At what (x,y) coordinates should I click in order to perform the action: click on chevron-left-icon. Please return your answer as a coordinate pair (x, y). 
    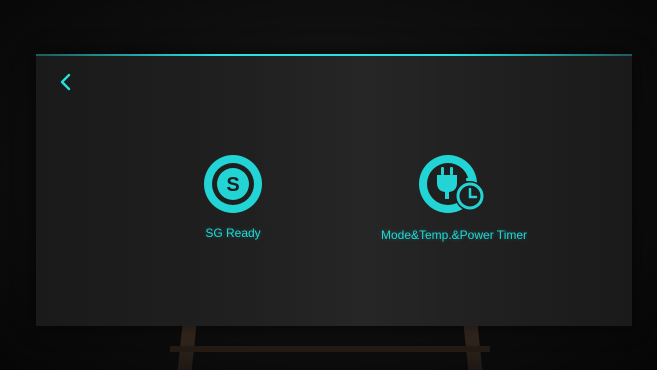
    Looking at the image, I should click on (65, 82).